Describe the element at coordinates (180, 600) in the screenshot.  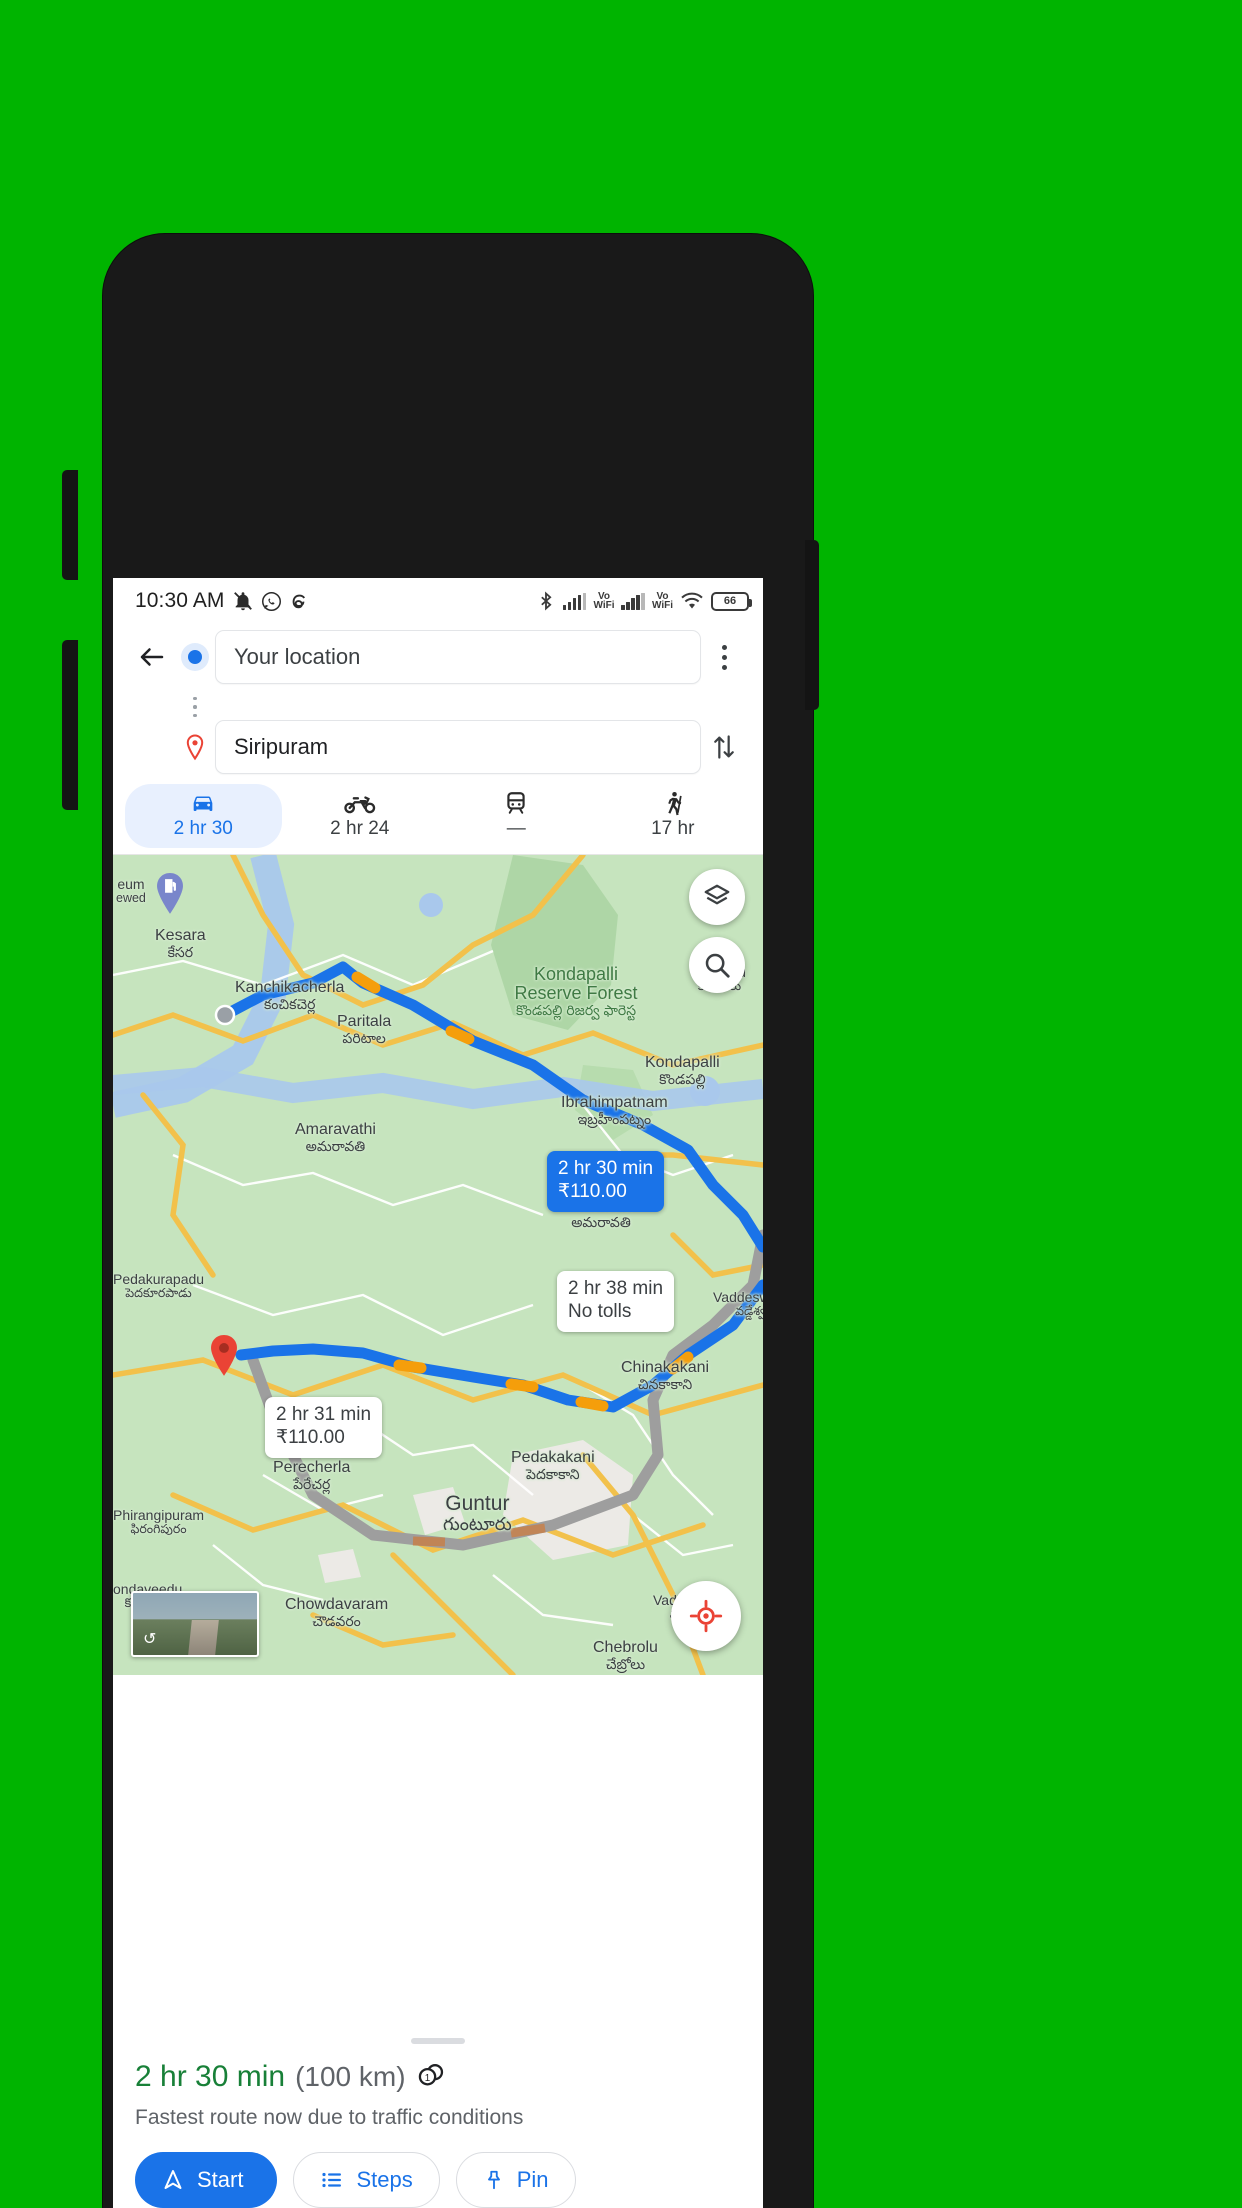
I see `status-bar-clock: 10:30 AM` at that location.